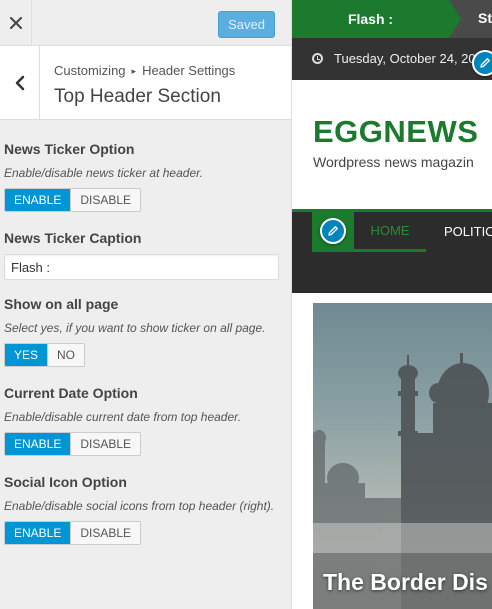  I want to click on control-description: Enable/disable news ticker at header., so click(104, 173).